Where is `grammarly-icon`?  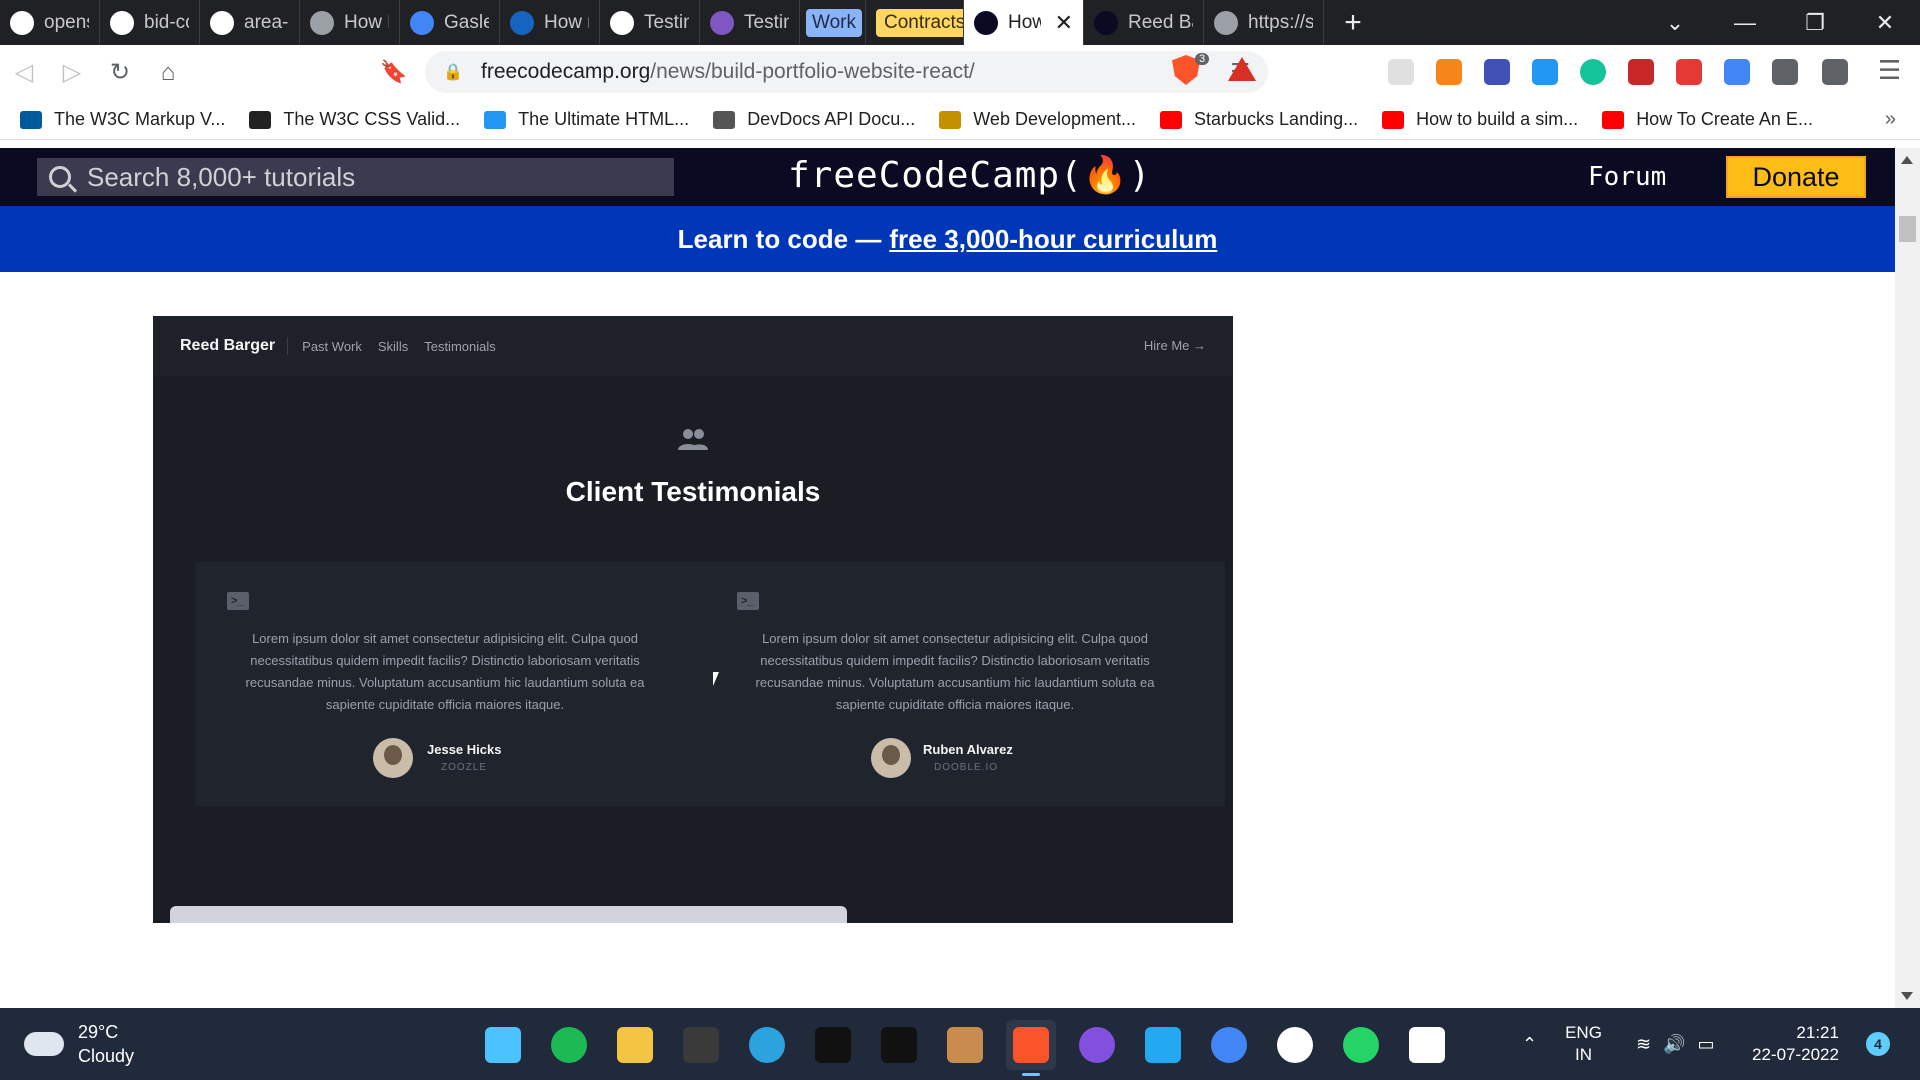
grammarly-icon is located at coordinates (1593, 72).